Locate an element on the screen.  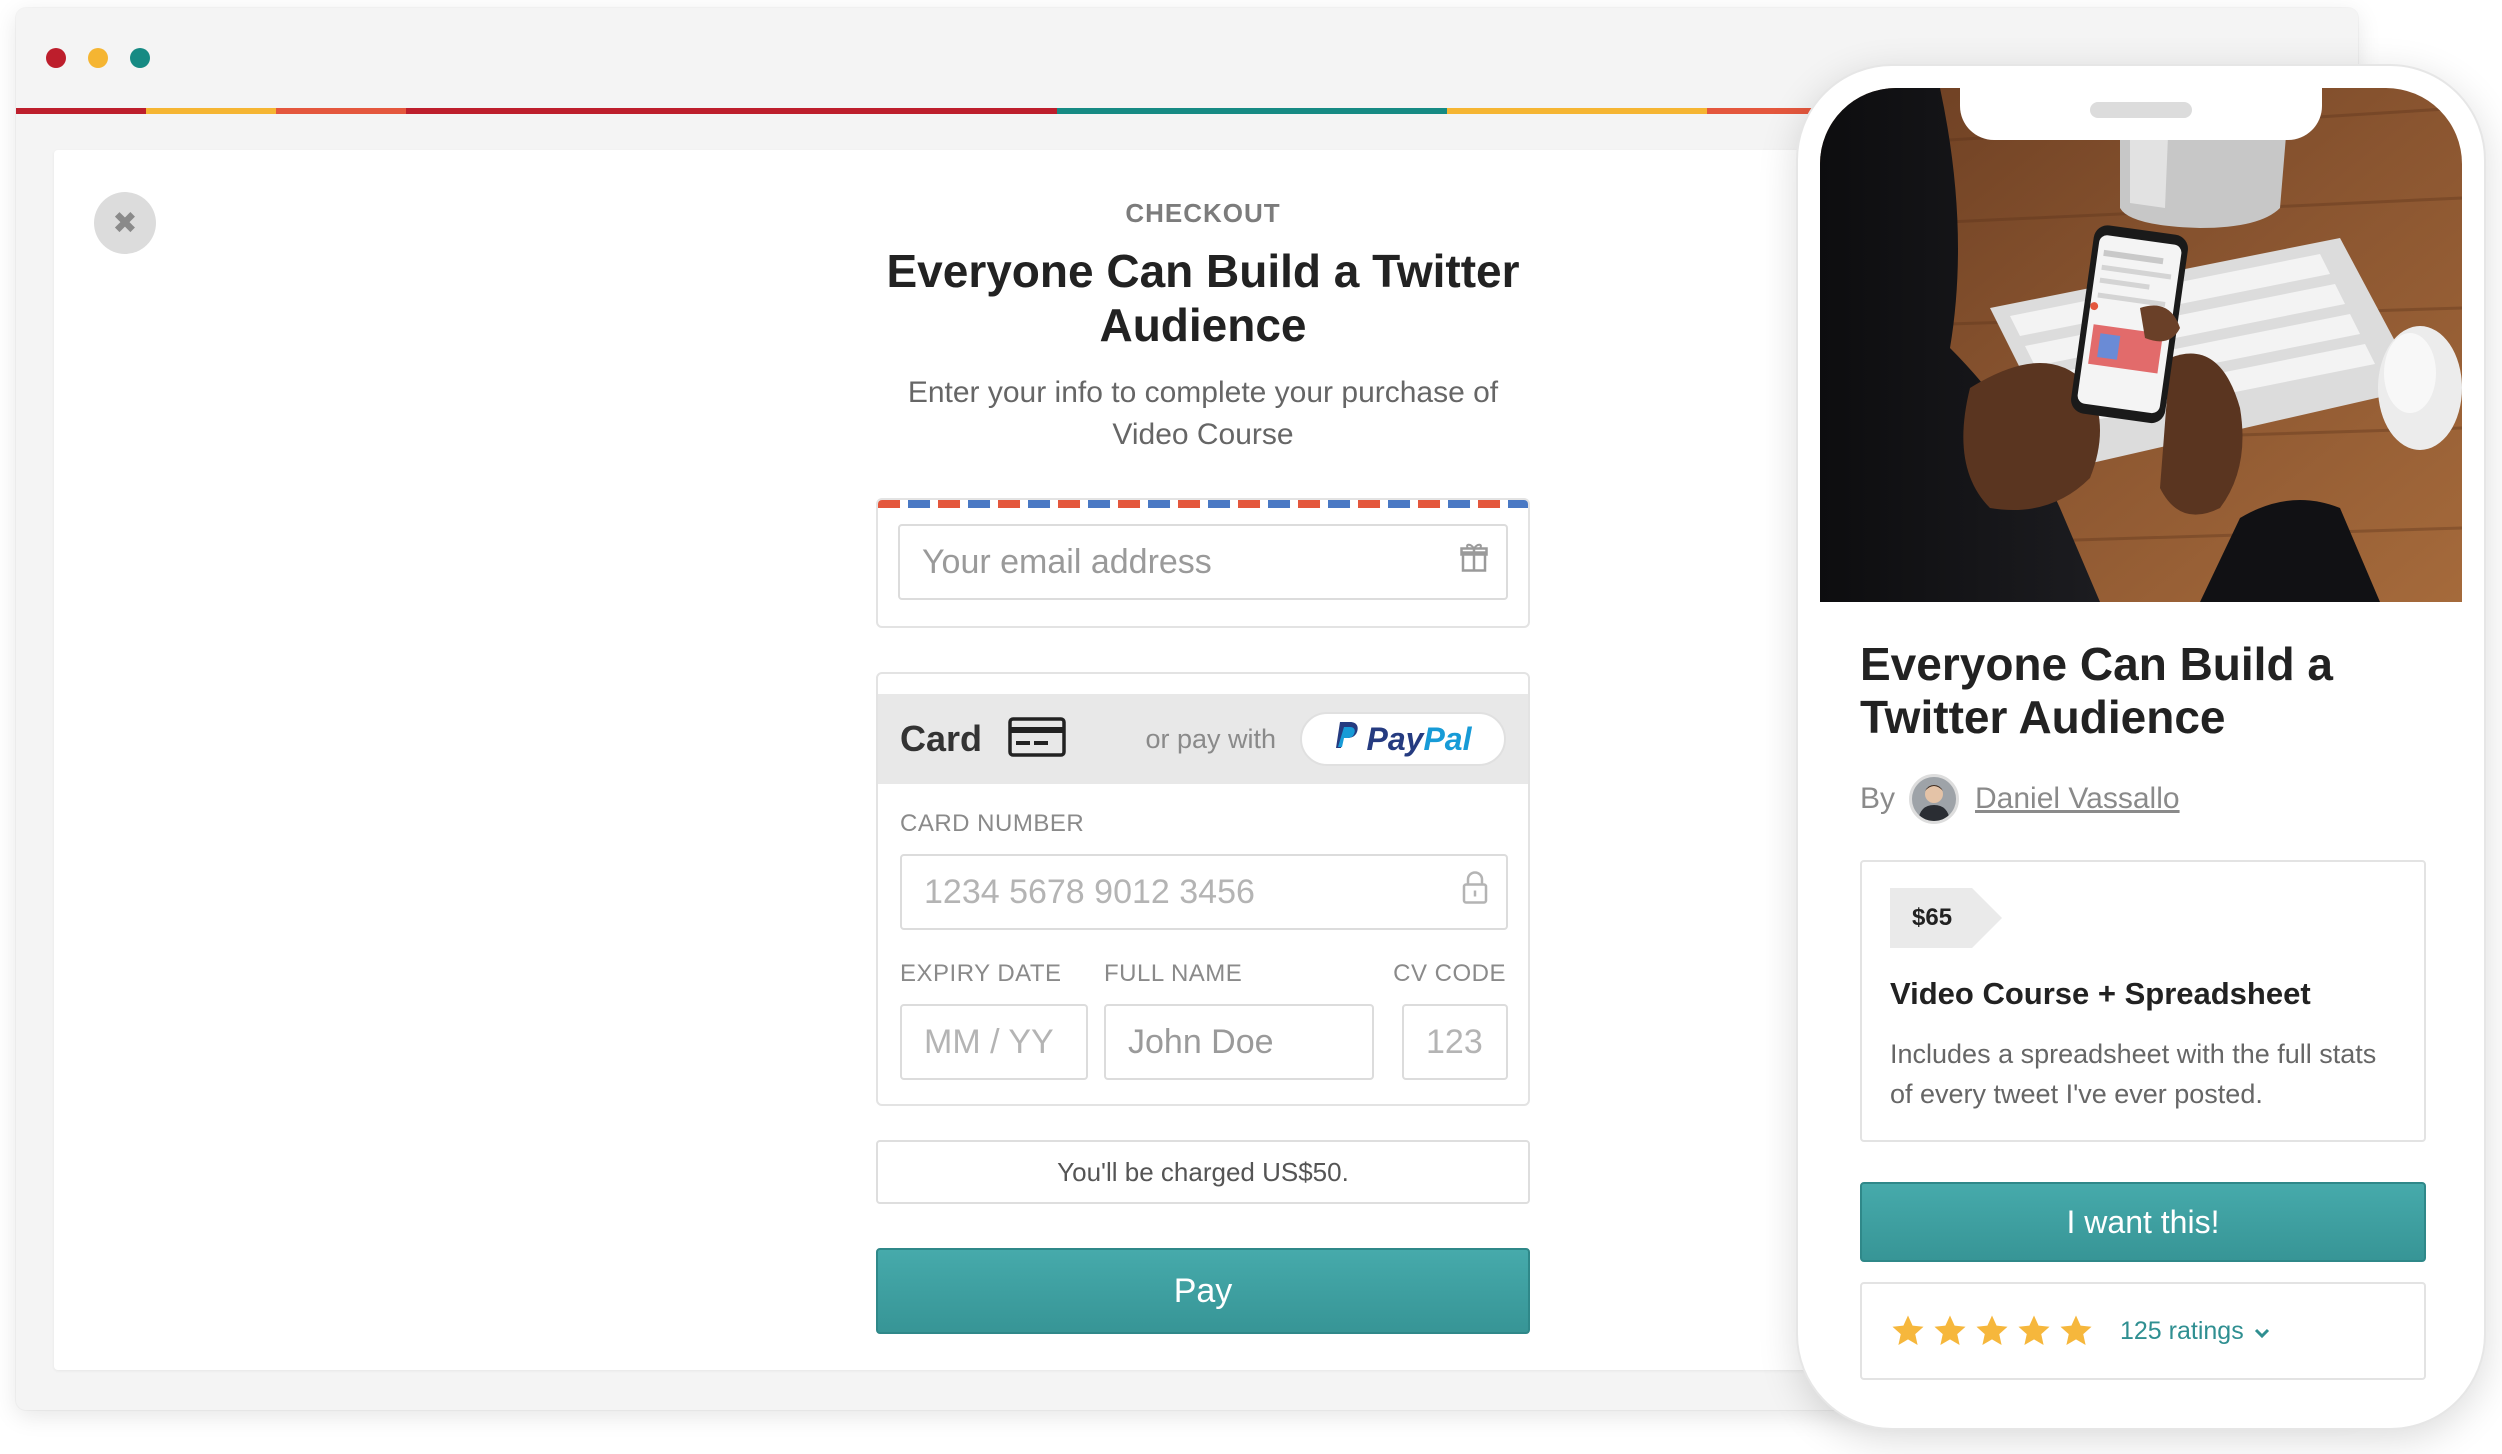
email-placeholder: Your email address is located at coordinates (1067, 561).